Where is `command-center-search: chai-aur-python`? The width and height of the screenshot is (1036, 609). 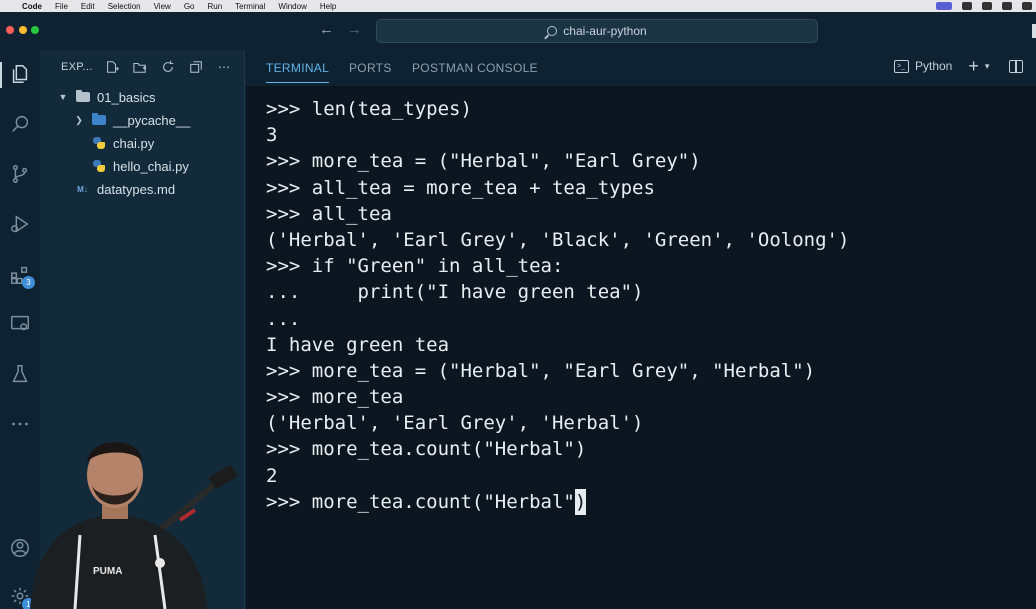 command-center-search: chai-aur-python is located at coordinates (597, 31).